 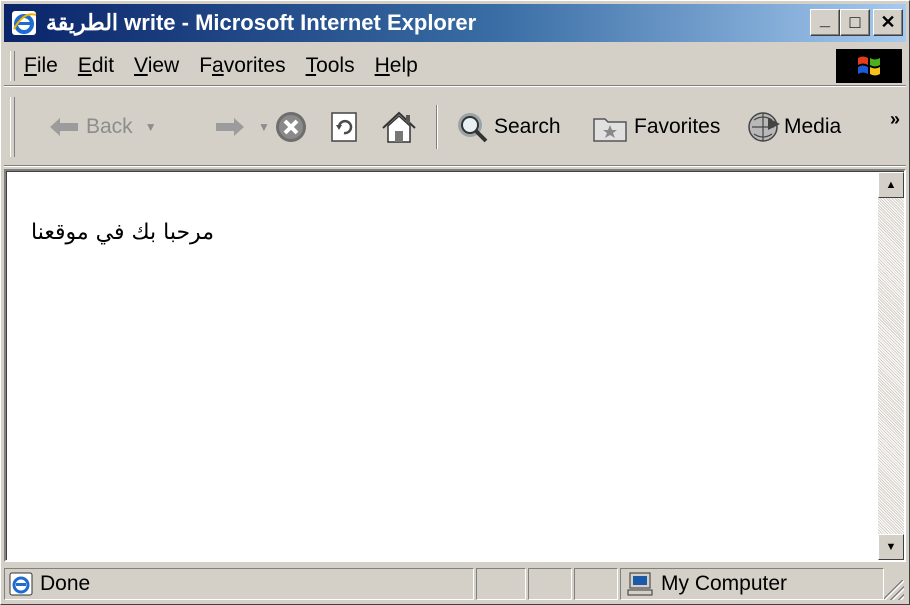 I want to click on zone-label: My Computer, so click(x=724, y=583).